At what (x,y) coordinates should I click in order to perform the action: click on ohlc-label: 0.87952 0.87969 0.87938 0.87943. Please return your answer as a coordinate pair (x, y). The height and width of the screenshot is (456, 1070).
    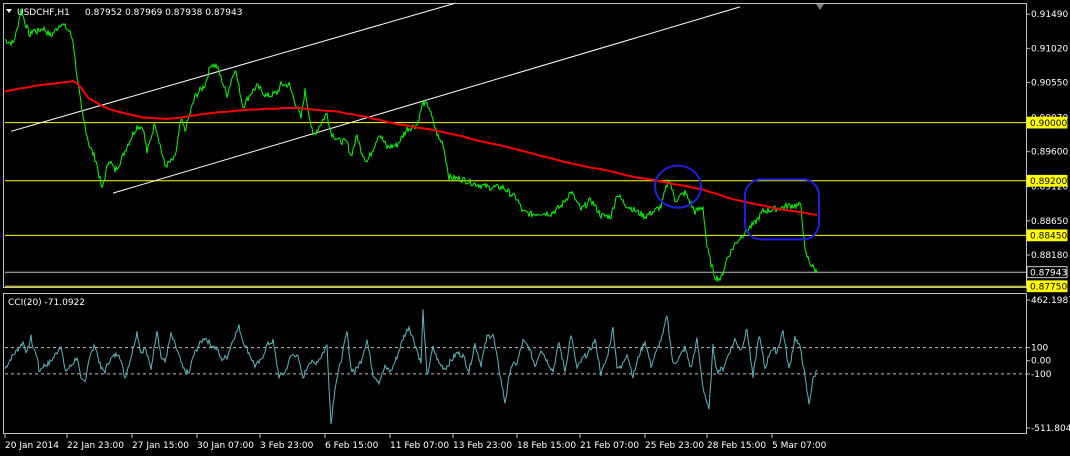
    Looking at the image, I should click on (163, 13).